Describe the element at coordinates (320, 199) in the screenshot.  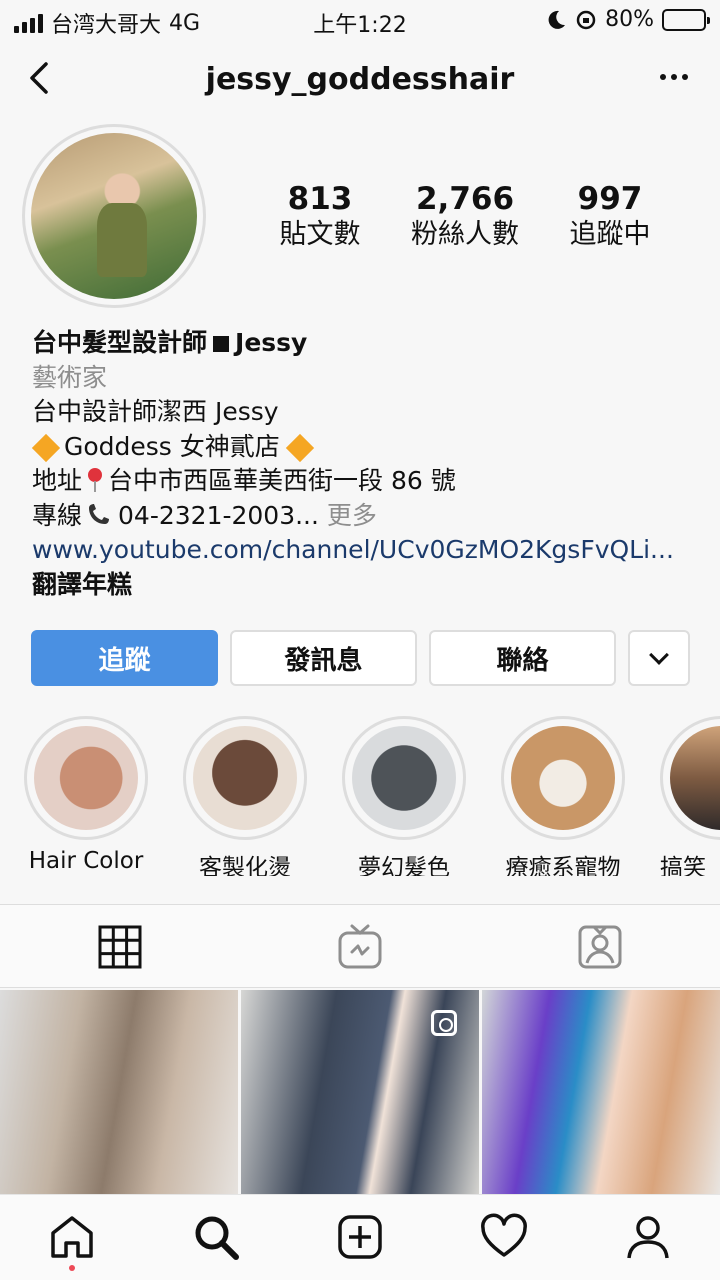
I see `posts-count: 813` at that location.